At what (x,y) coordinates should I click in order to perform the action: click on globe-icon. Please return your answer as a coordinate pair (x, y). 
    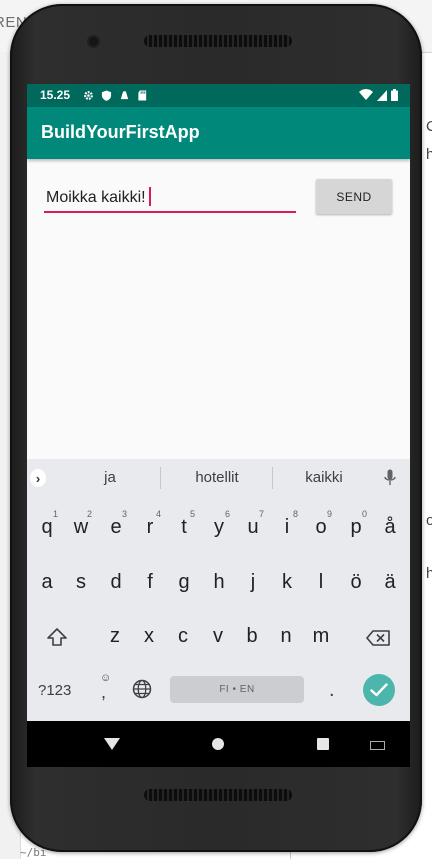
    Looking at the image, I should click on (142, 689).